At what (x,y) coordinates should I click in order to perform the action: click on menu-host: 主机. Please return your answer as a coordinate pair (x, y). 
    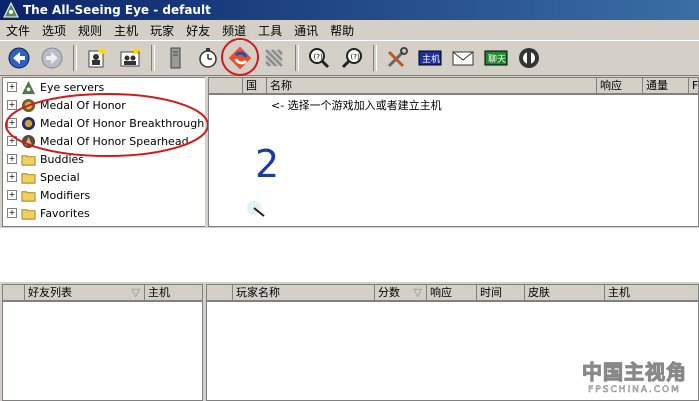
    Looking at the image, I should click on (126, 30).